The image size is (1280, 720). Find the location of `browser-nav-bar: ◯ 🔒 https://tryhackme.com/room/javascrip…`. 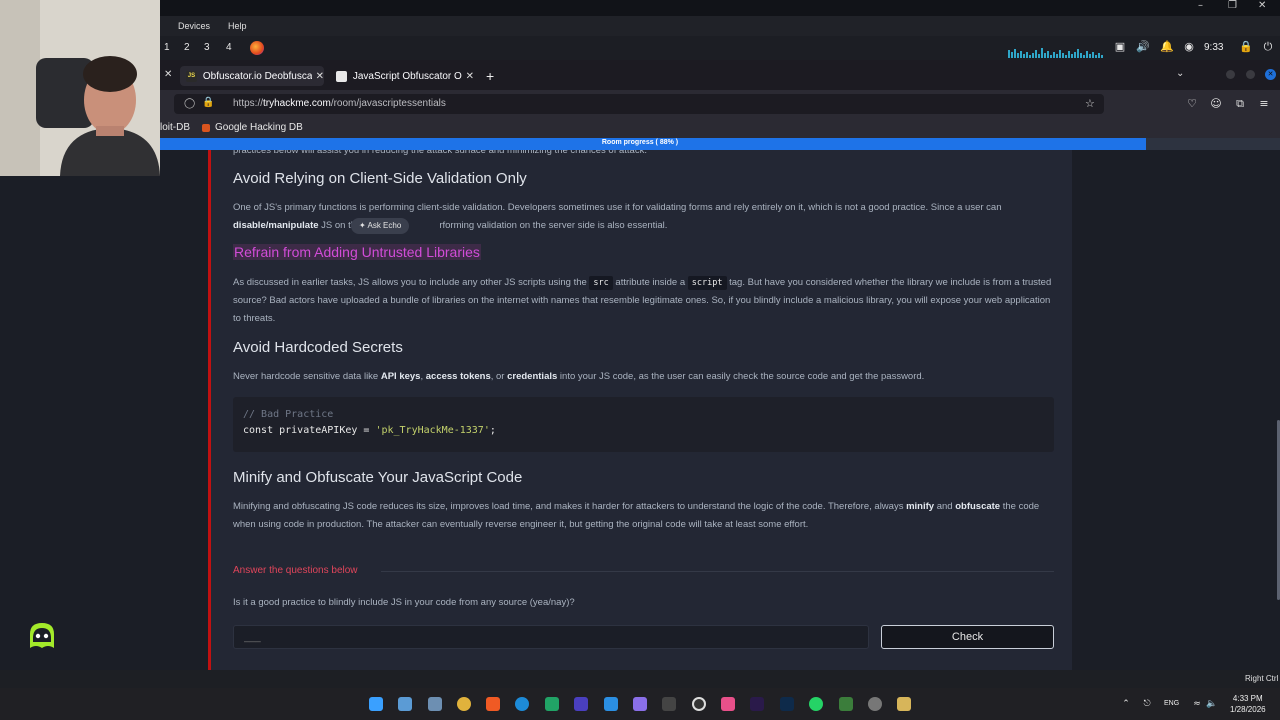

browser-nav-bar: ◯ 🔒 https://tryhackme.com/room/javascrip… is located at coordinates (720, 104).